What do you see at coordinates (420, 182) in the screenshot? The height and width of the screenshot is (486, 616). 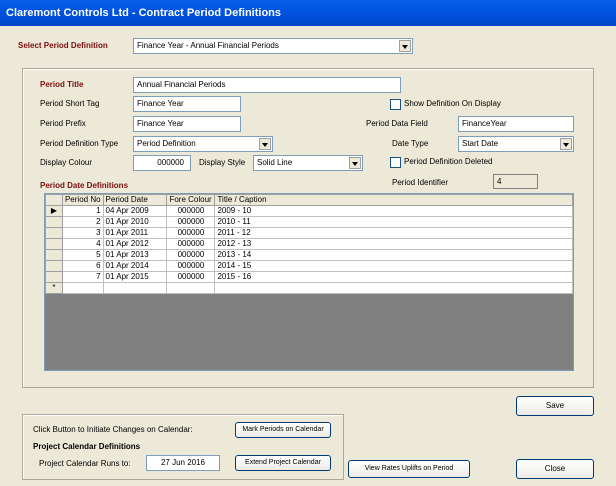 I see `identifier-label: Period Identifier` at bounding box center [420, 182].